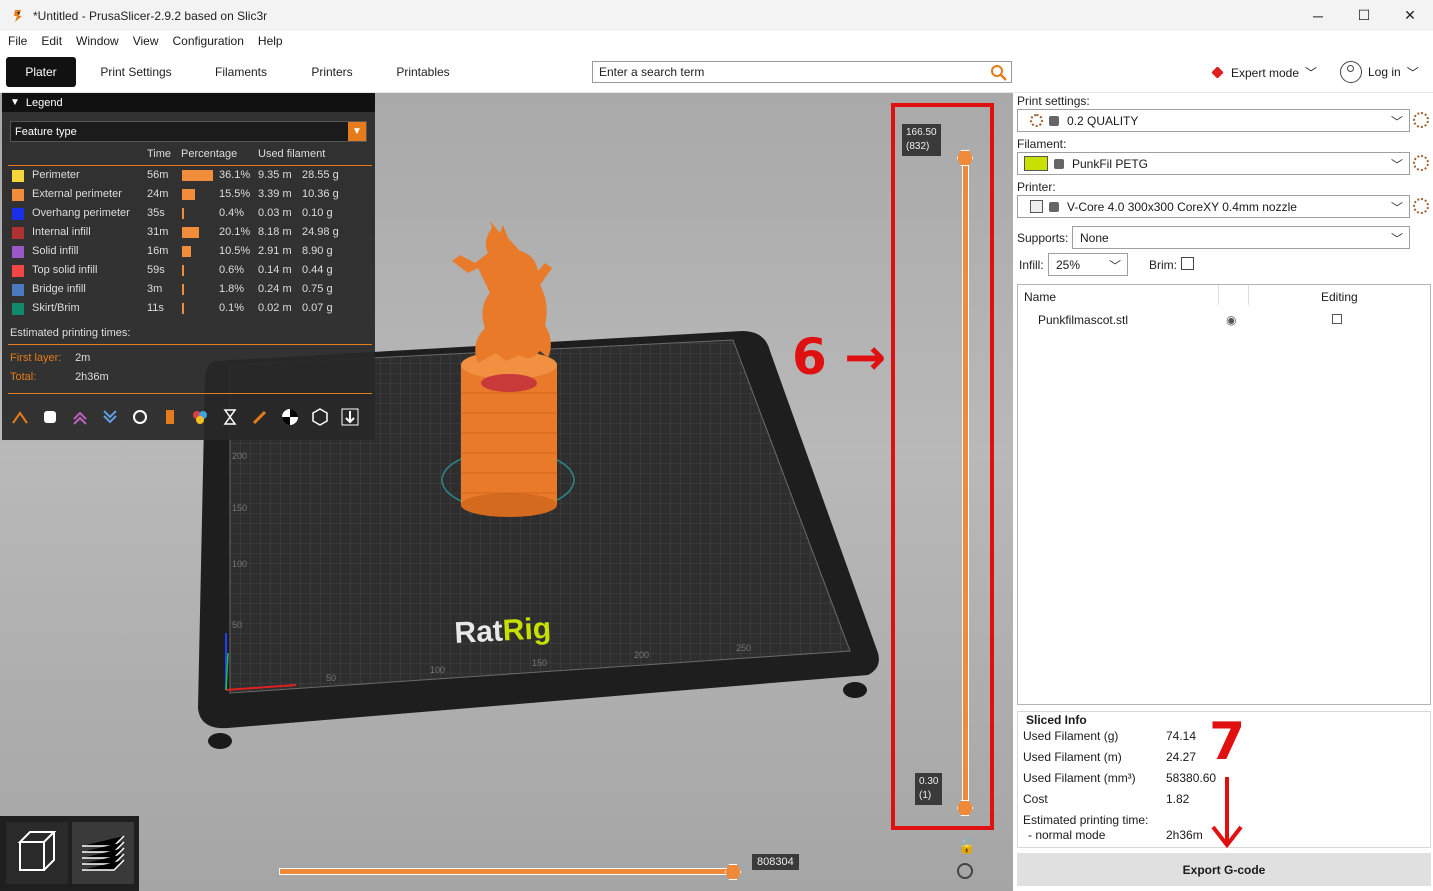  I want to click on preview-button, so click(103, 853).